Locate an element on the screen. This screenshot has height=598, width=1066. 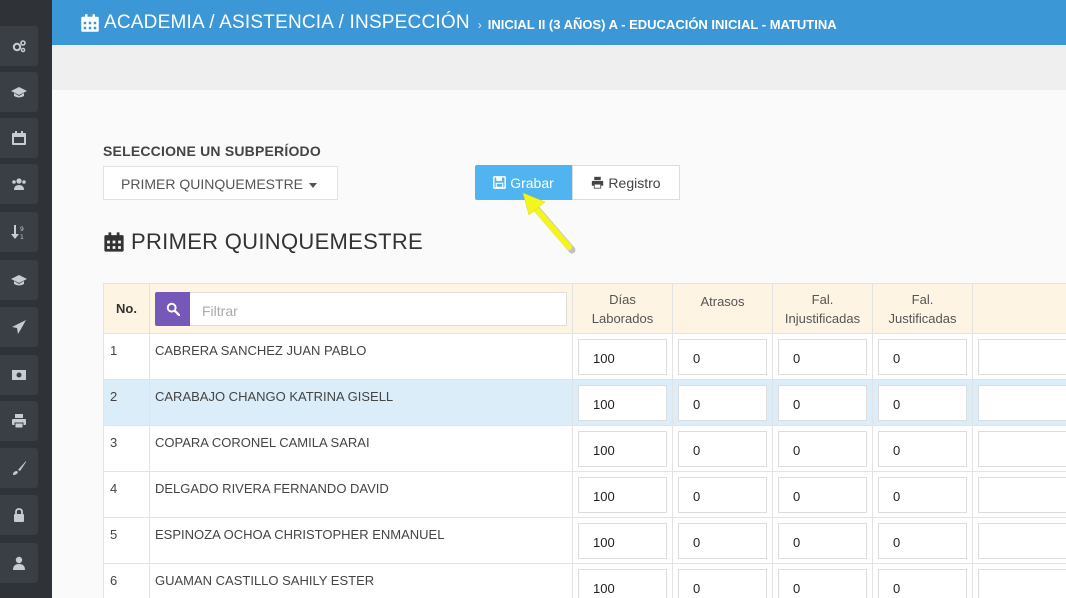
gears-icon is located at coordinates (19, 46).